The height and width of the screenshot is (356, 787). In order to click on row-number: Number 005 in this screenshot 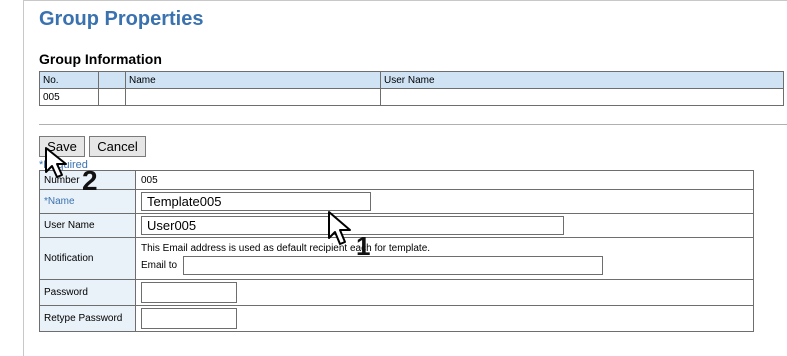, I will do `click(396, 180)`.